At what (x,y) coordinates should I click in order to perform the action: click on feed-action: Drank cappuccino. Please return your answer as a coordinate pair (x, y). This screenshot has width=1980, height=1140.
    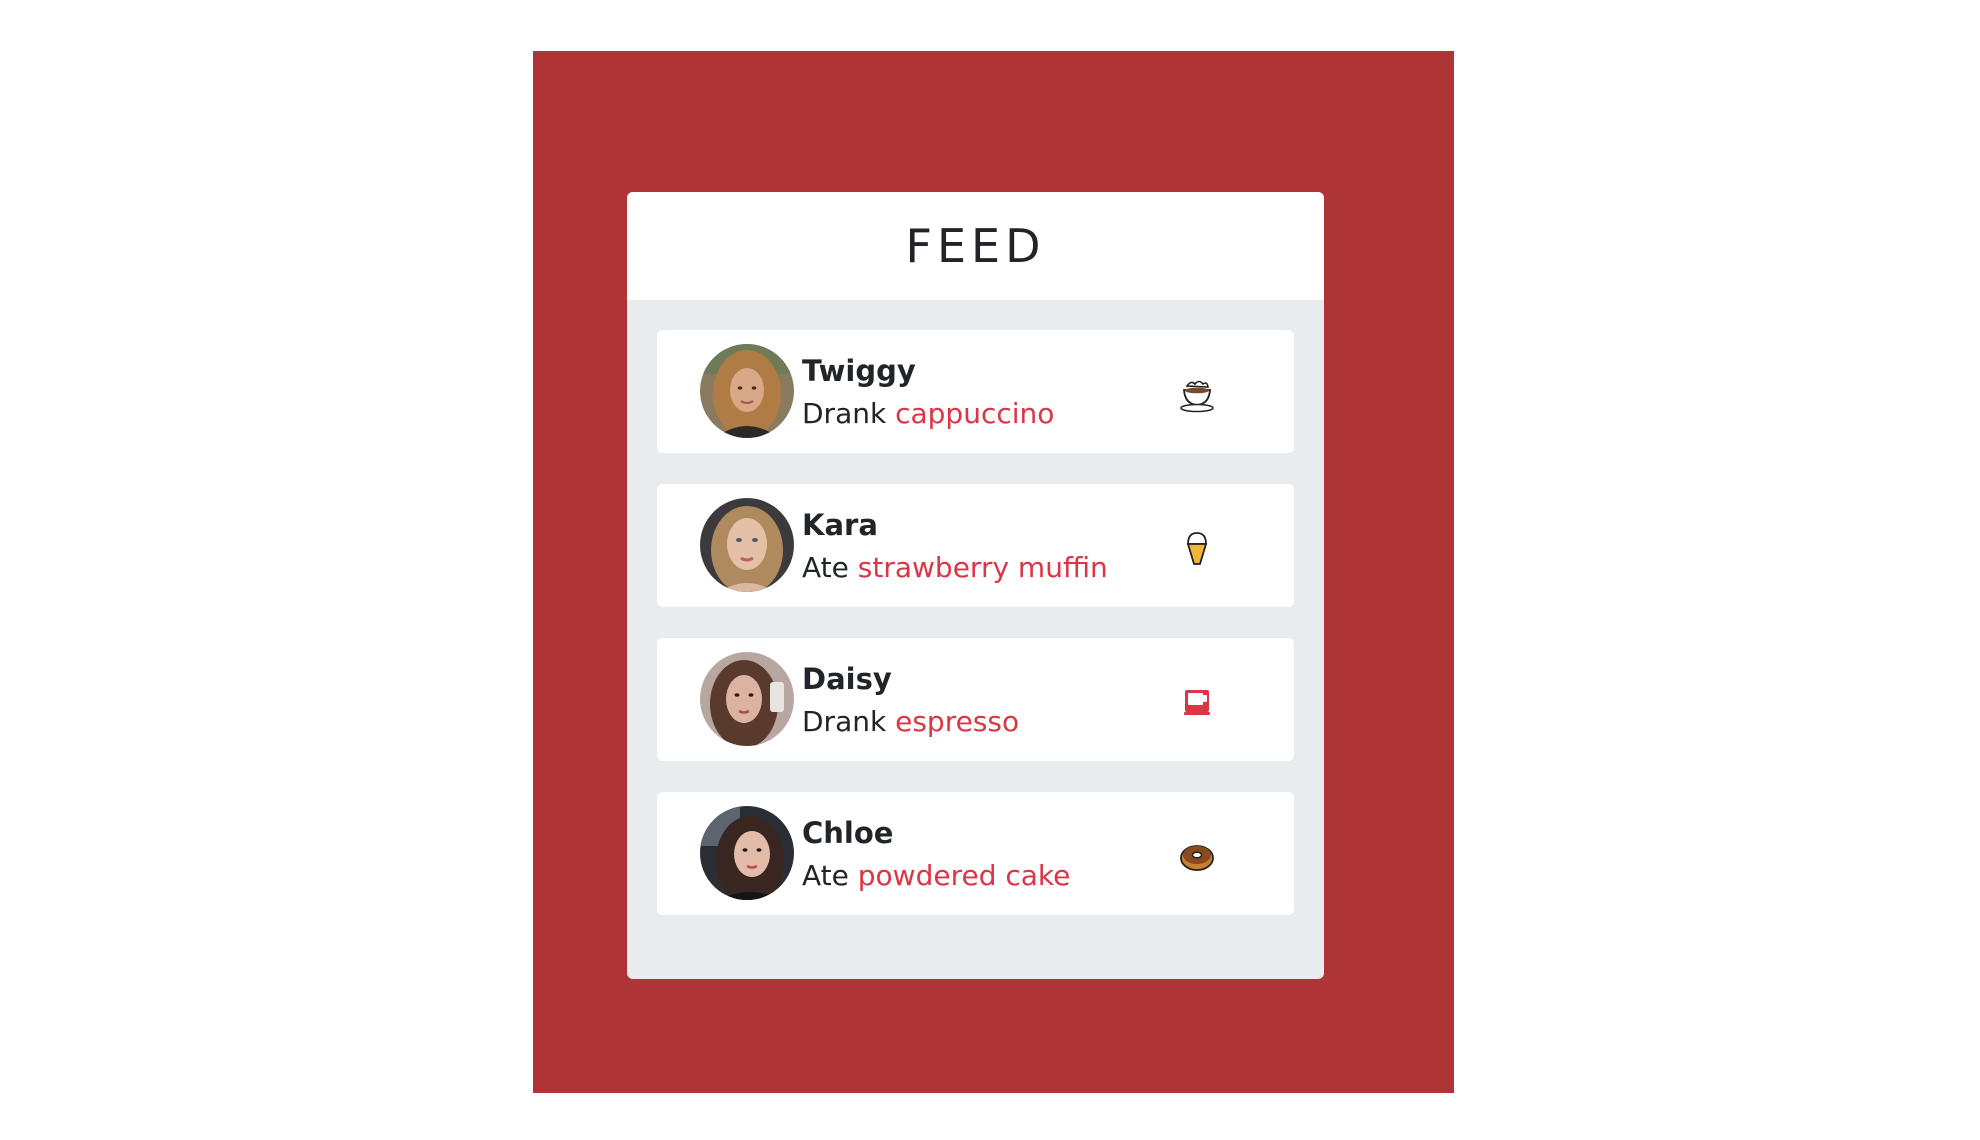
    Looking at the image, I should click on (928, 414).